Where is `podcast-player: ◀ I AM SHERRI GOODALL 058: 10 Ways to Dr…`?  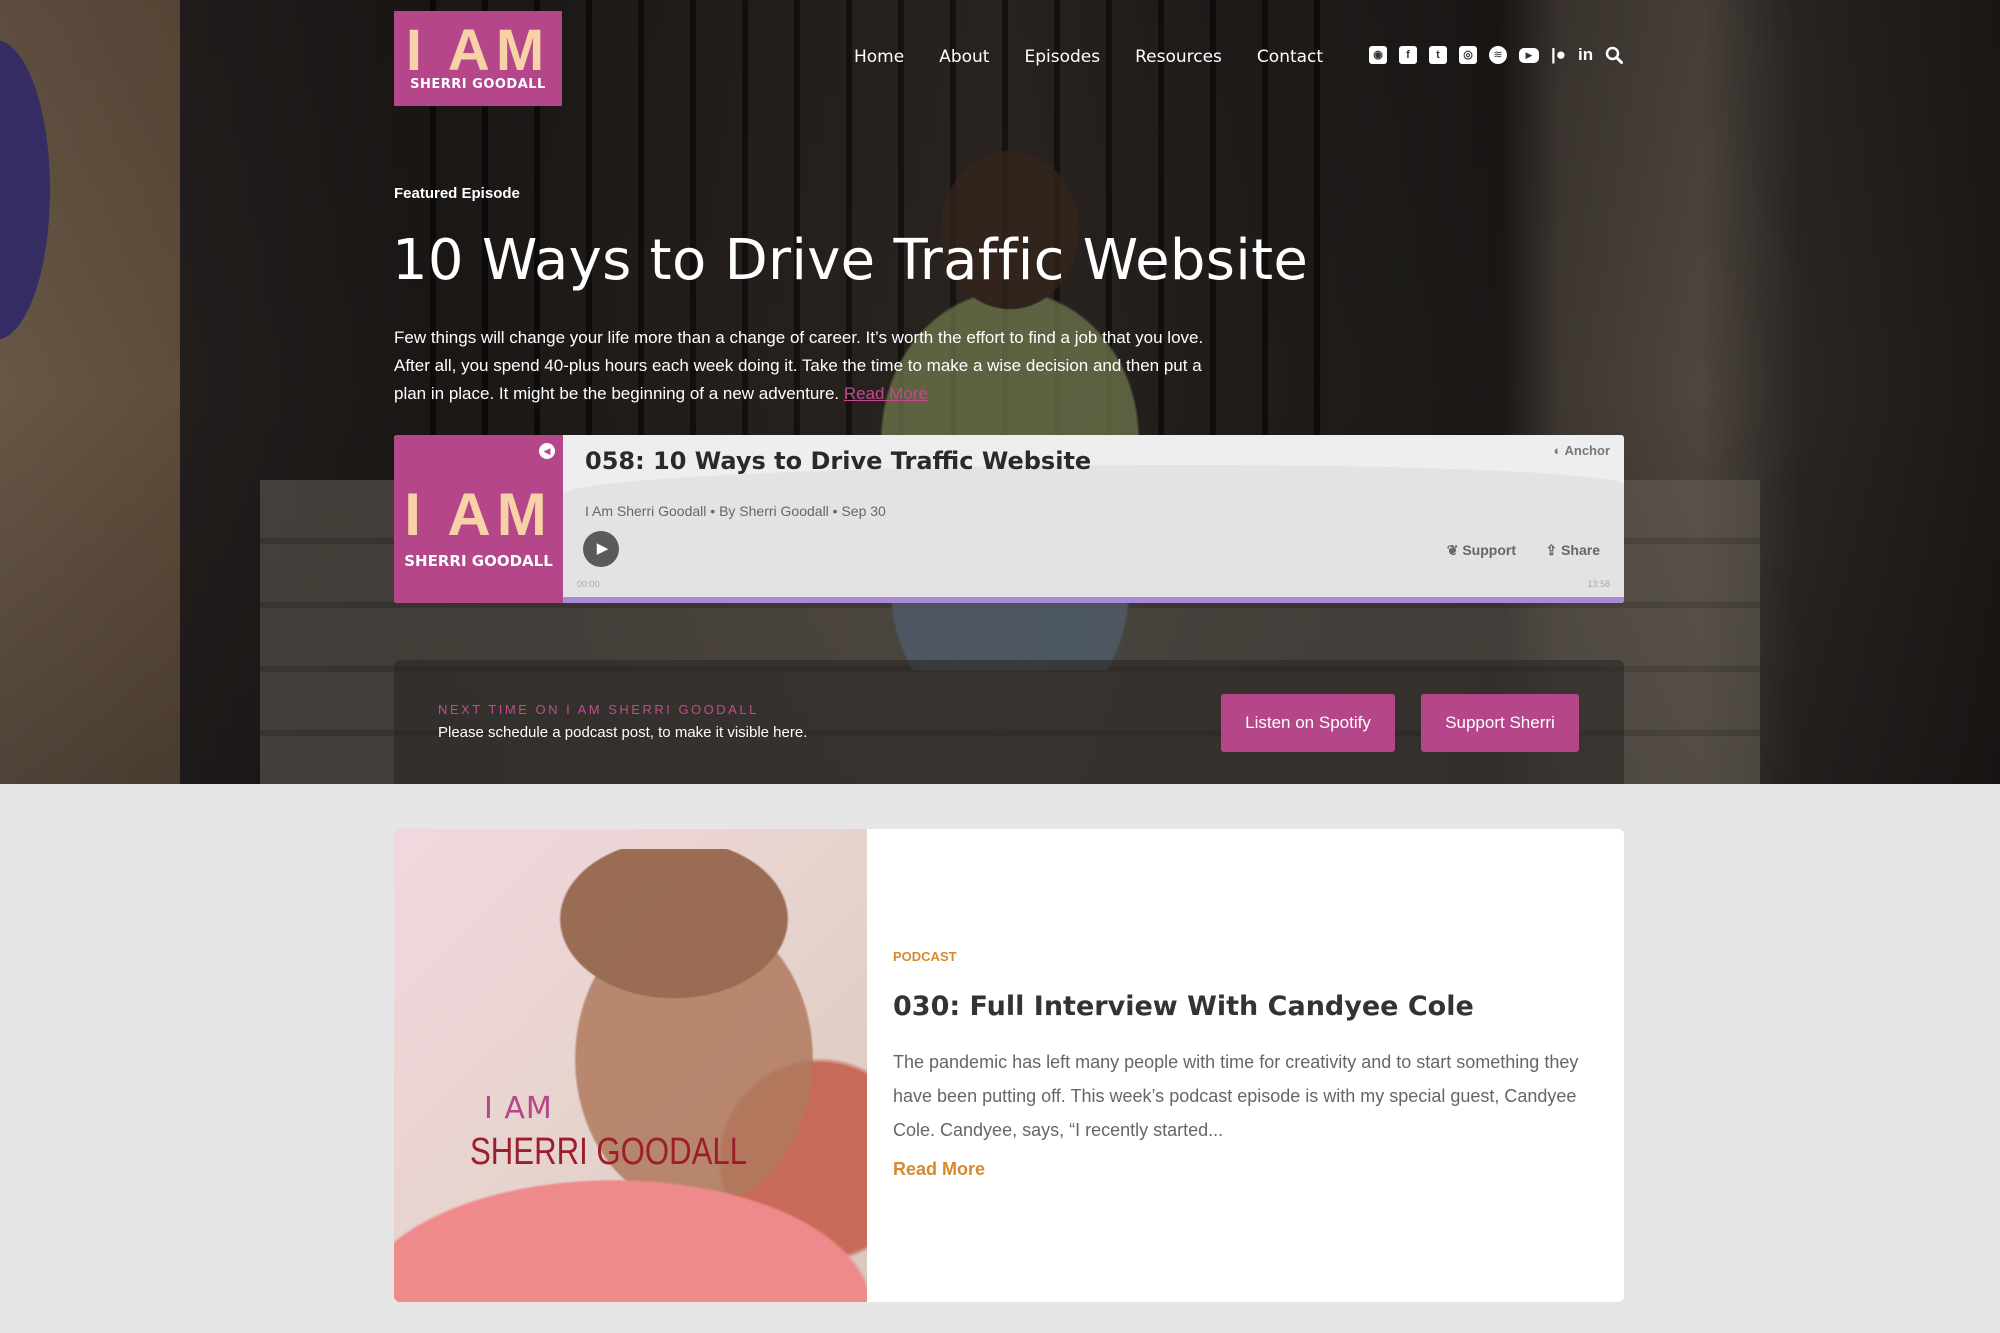 podcast-player: ◀ I AM SHERRI GOODALL 058: 10 Ways to Dr… is located at coordinates (1009, 519).